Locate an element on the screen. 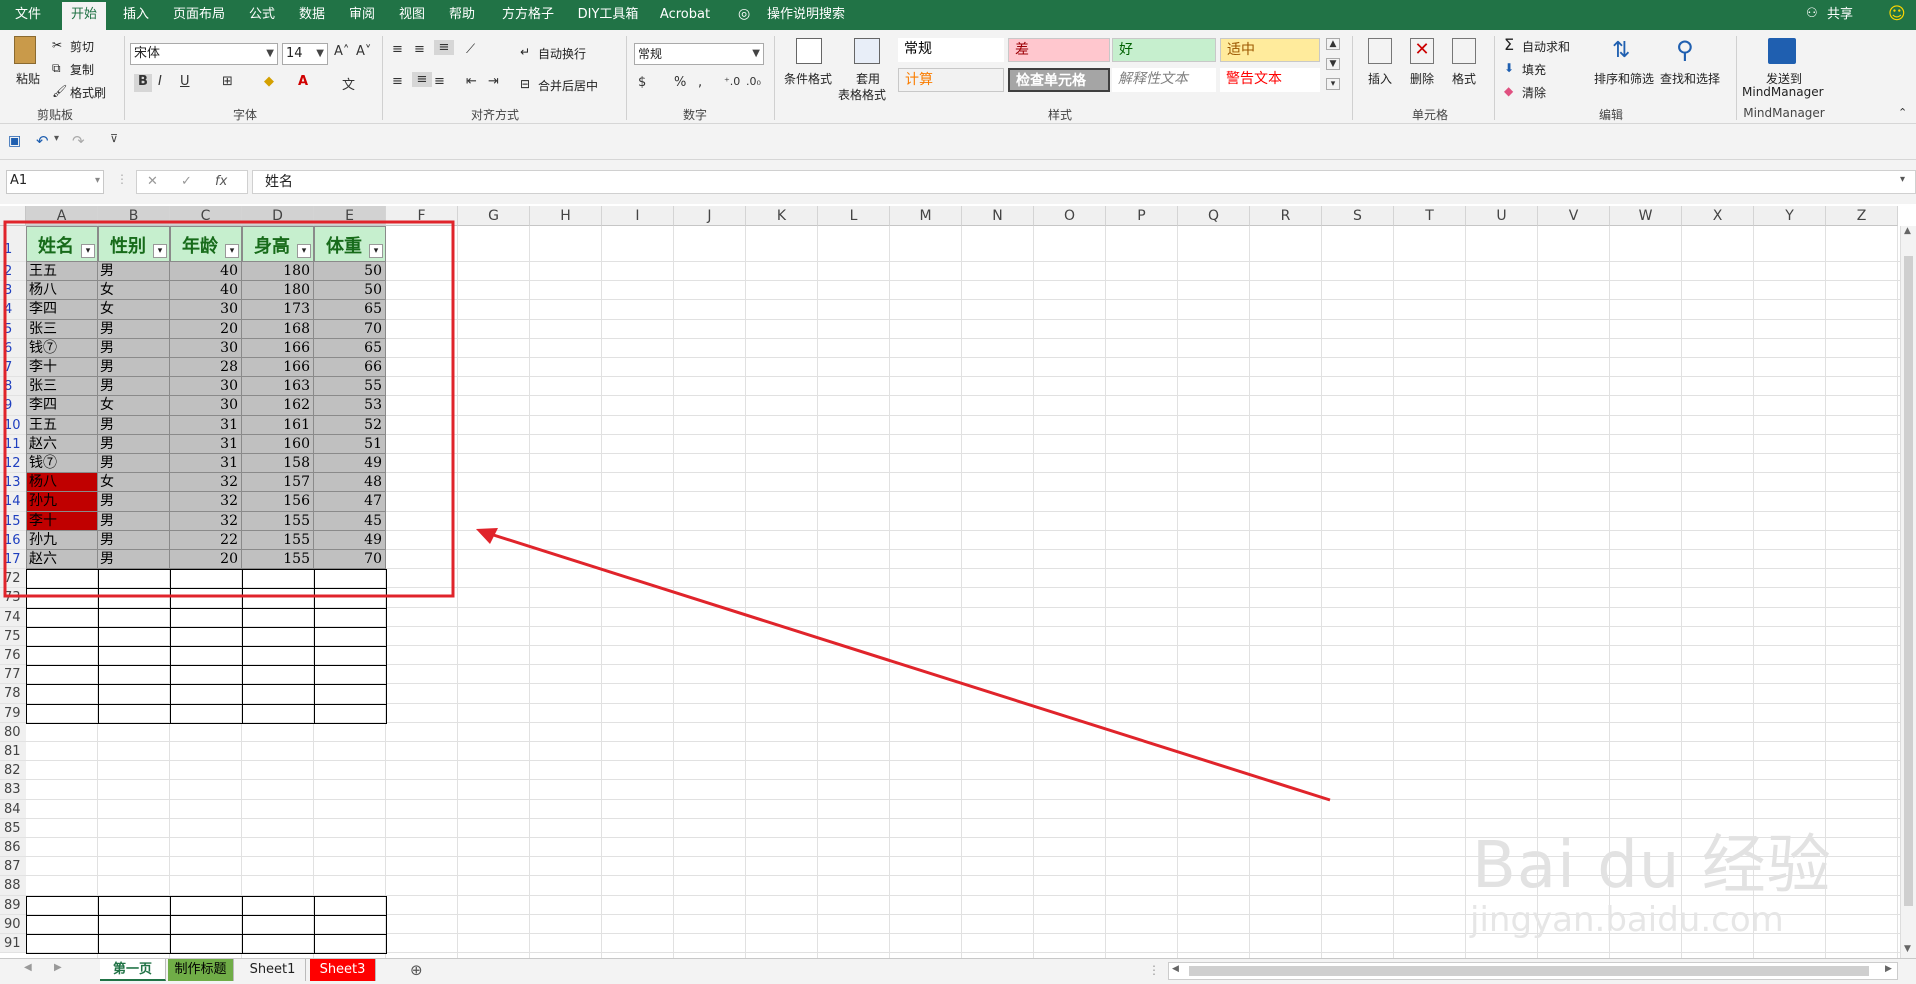  table-format-button-2: 表格格式 is located at coordinates (862, 94).